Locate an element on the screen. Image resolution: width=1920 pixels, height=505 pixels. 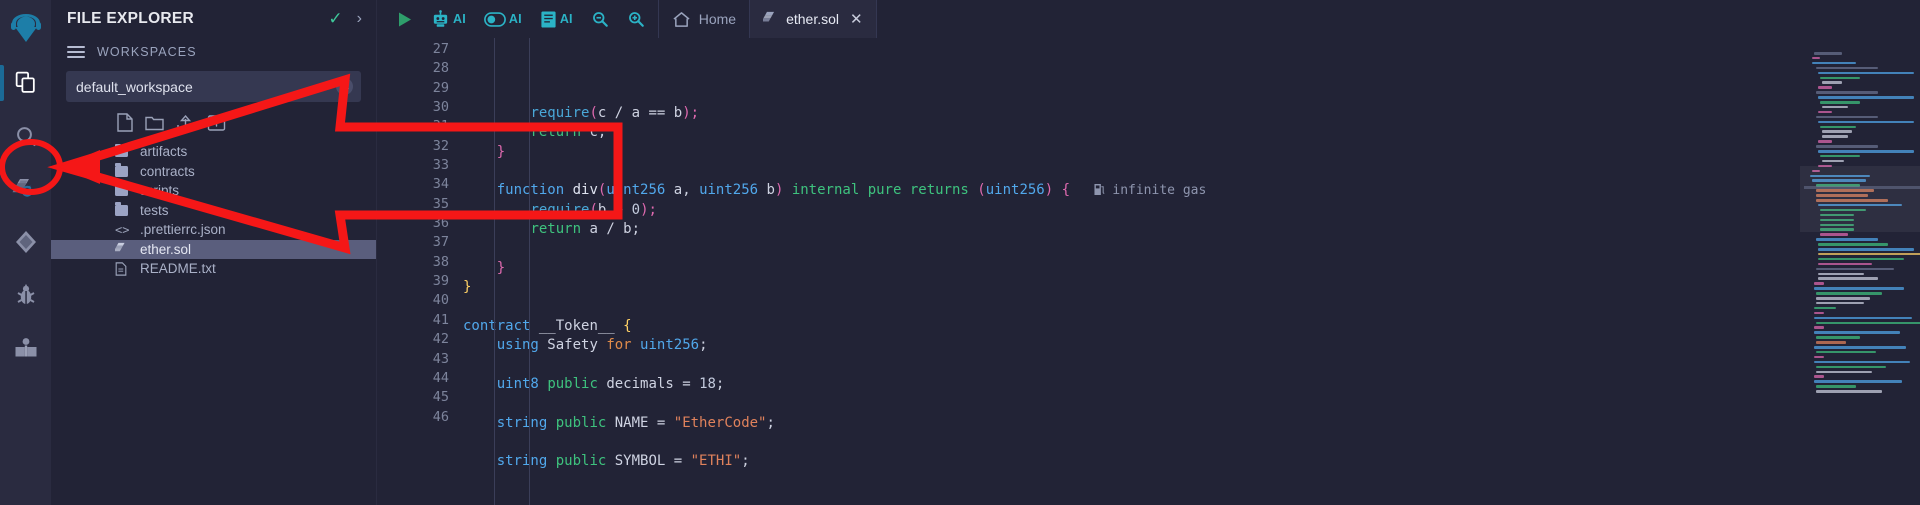
tab-home: Home is located at coordinates (705, 19).